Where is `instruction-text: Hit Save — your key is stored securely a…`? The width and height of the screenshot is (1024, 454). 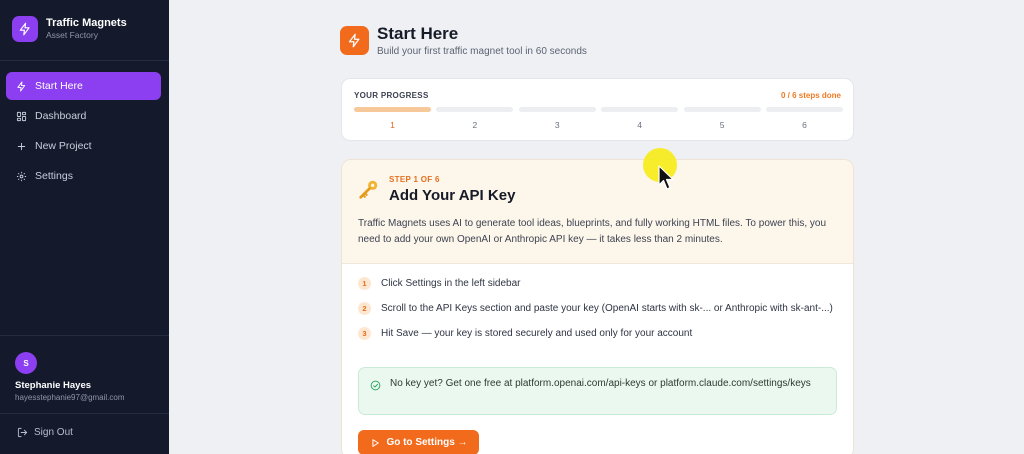 instruction-text: Hit Save — your key is stored securely a… is located at coordinates (537, 333).